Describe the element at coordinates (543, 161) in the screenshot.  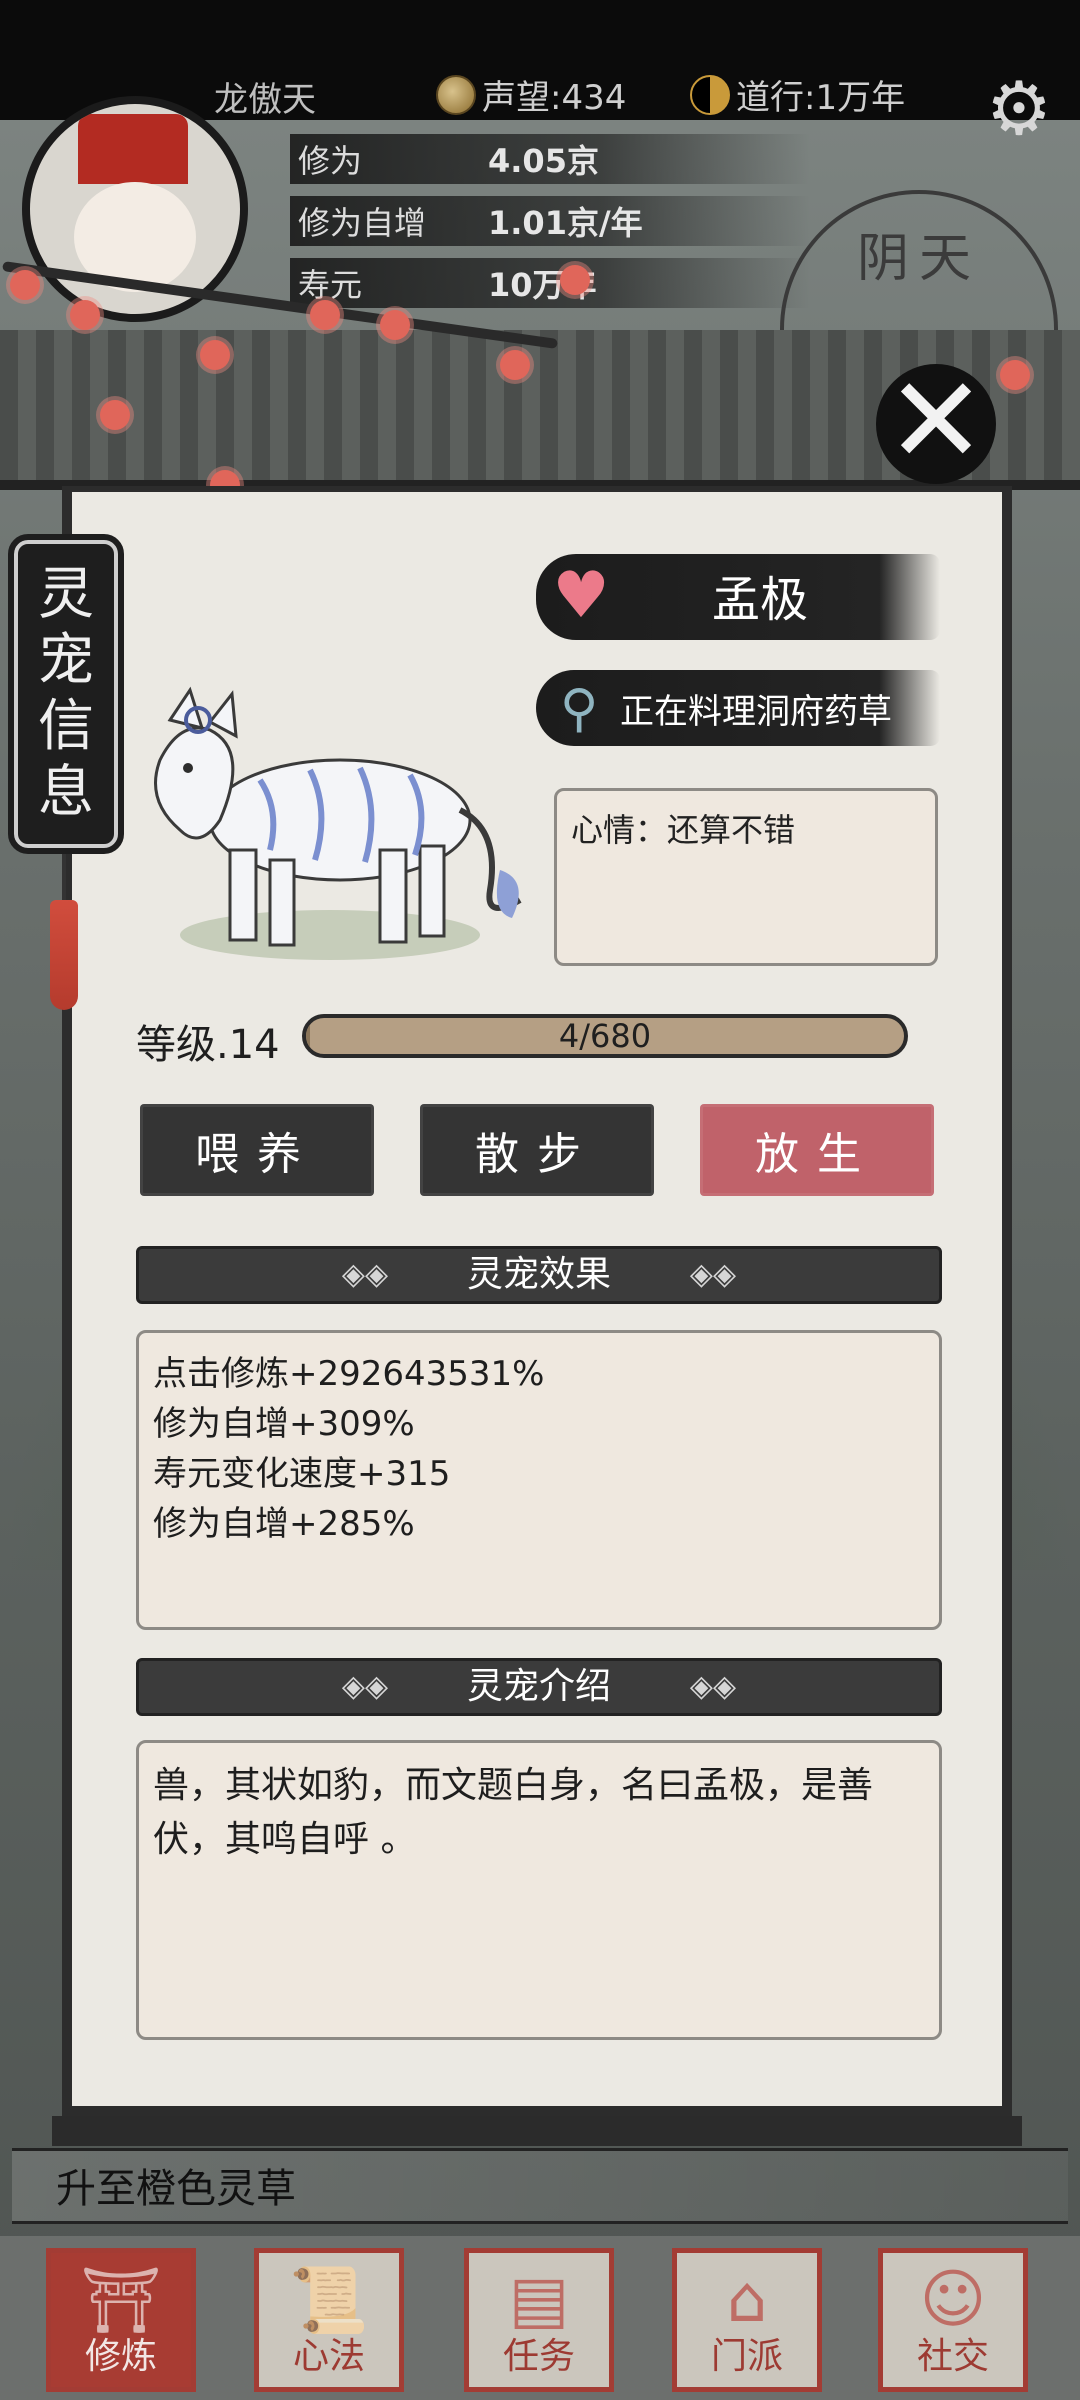
I see `stat-value: 4.05京` at that location.